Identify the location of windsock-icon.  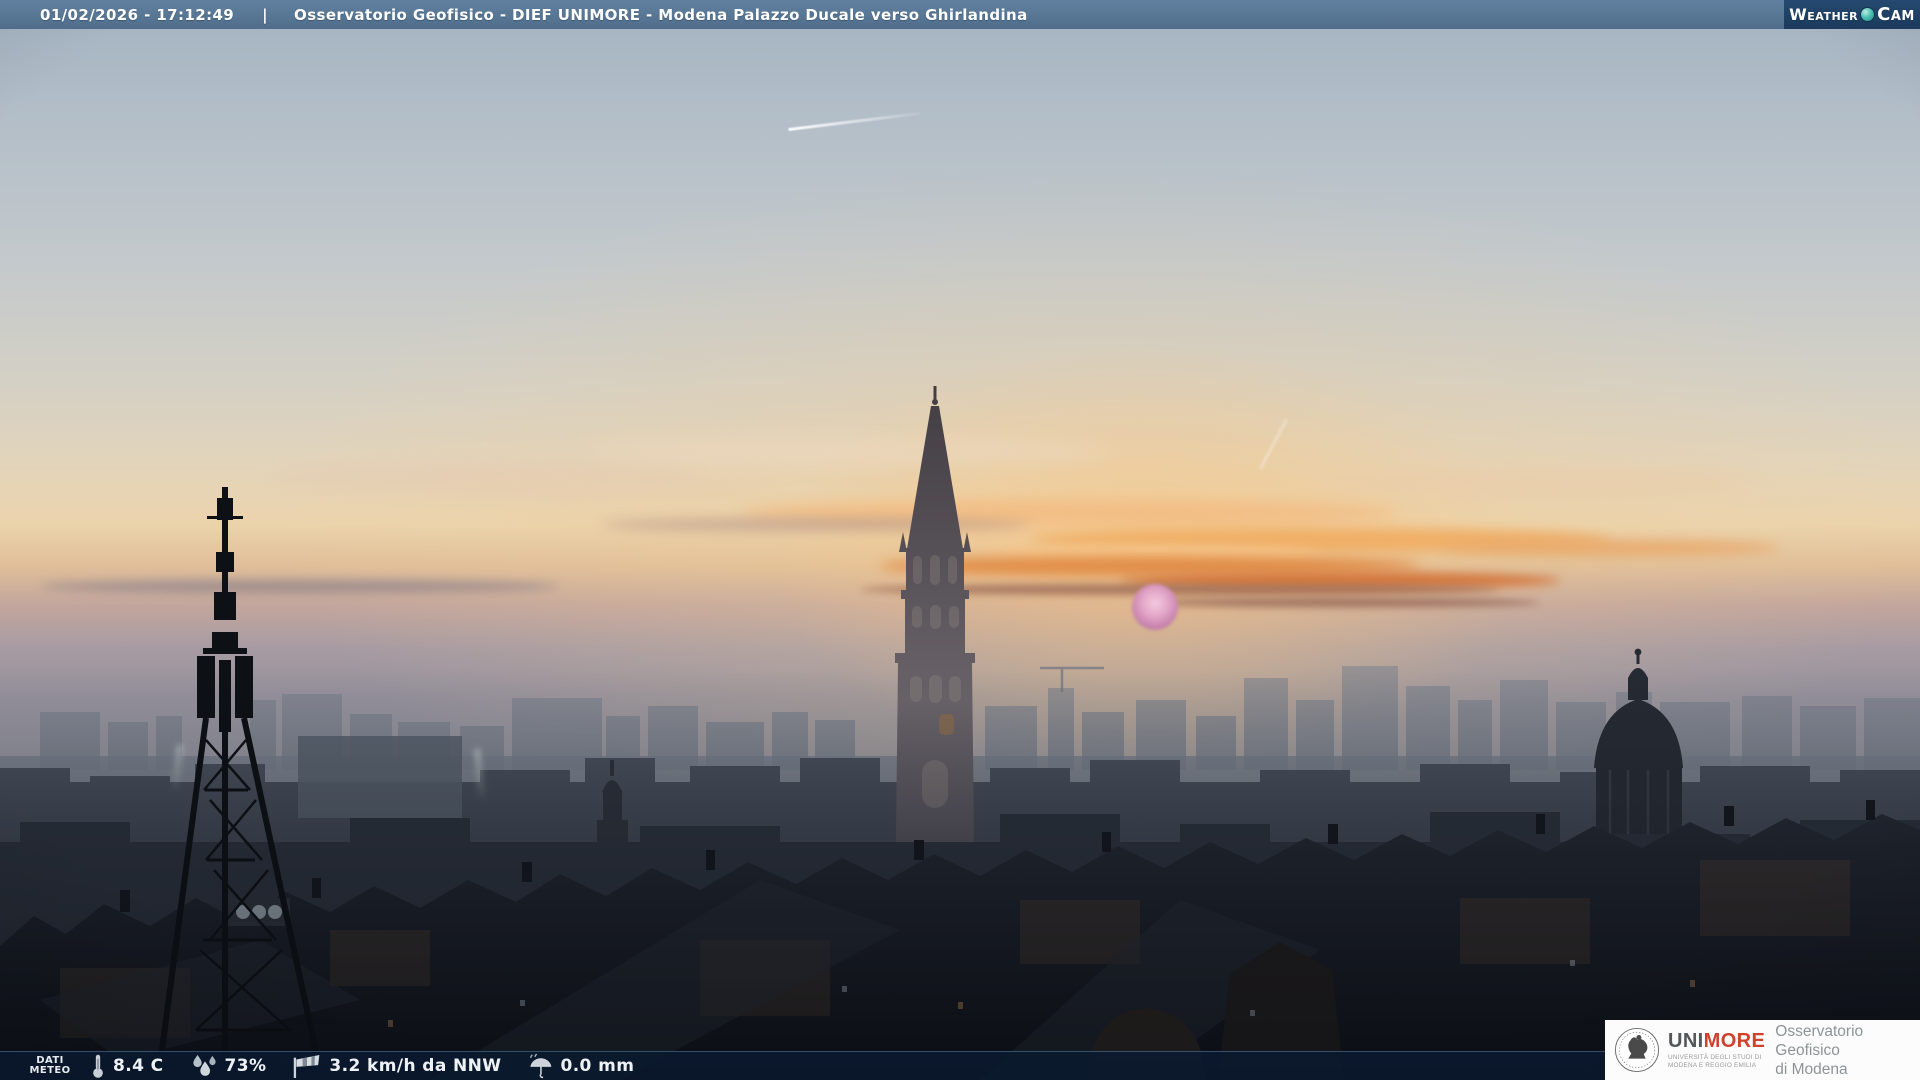
(307, 1066).